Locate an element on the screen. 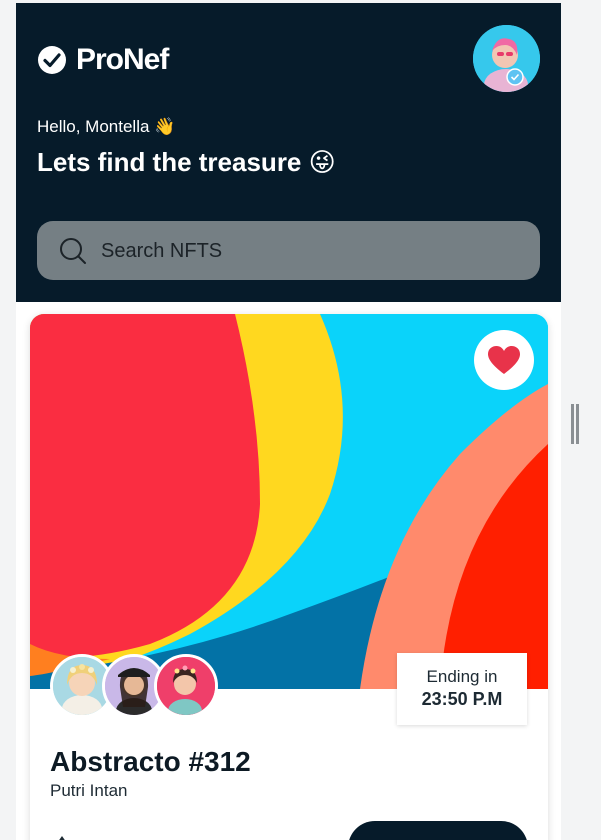  search-bar is located at coordinates (288, 251).